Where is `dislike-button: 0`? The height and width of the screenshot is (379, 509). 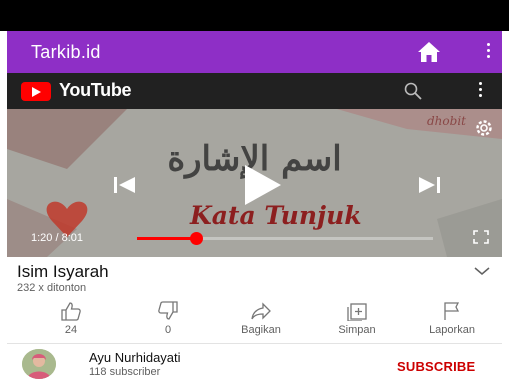 dislike-button: 0 is located at coordinates (168, 317).